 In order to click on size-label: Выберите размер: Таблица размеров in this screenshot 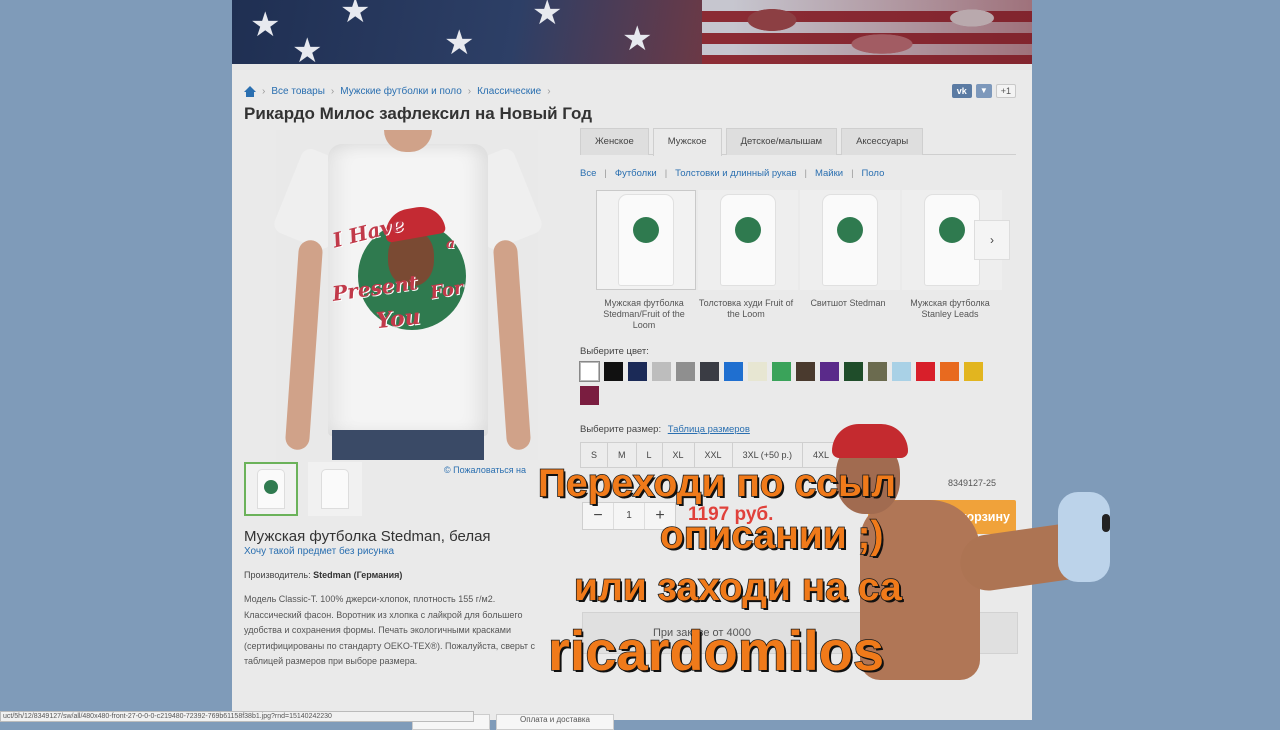, I will do `click(665, 429)`.